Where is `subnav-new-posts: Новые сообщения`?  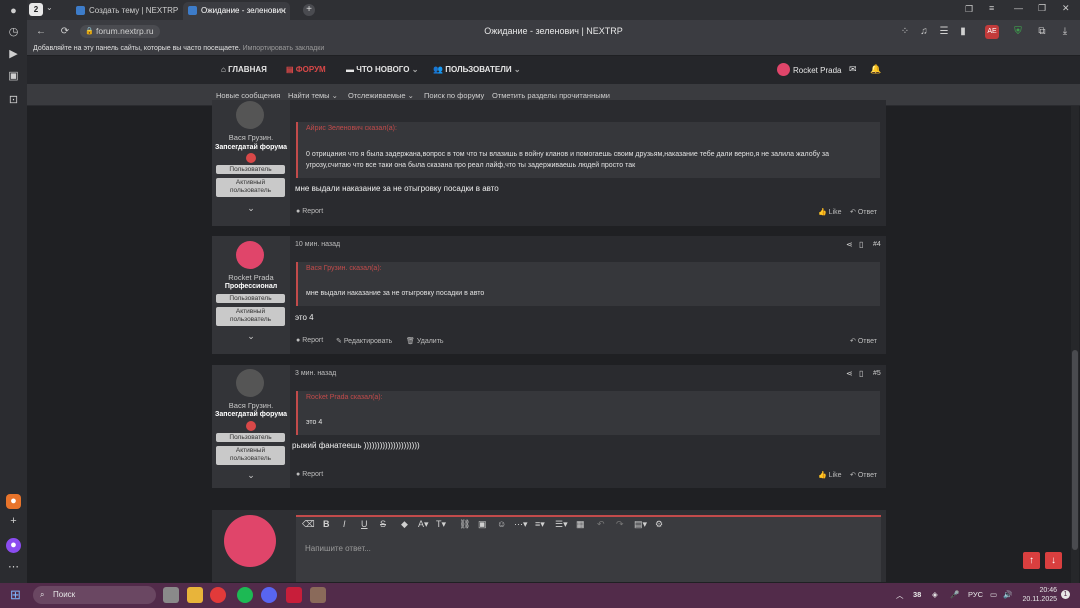 subnav-new-posts: Новые сообщения is located at coordinates (248, 95).